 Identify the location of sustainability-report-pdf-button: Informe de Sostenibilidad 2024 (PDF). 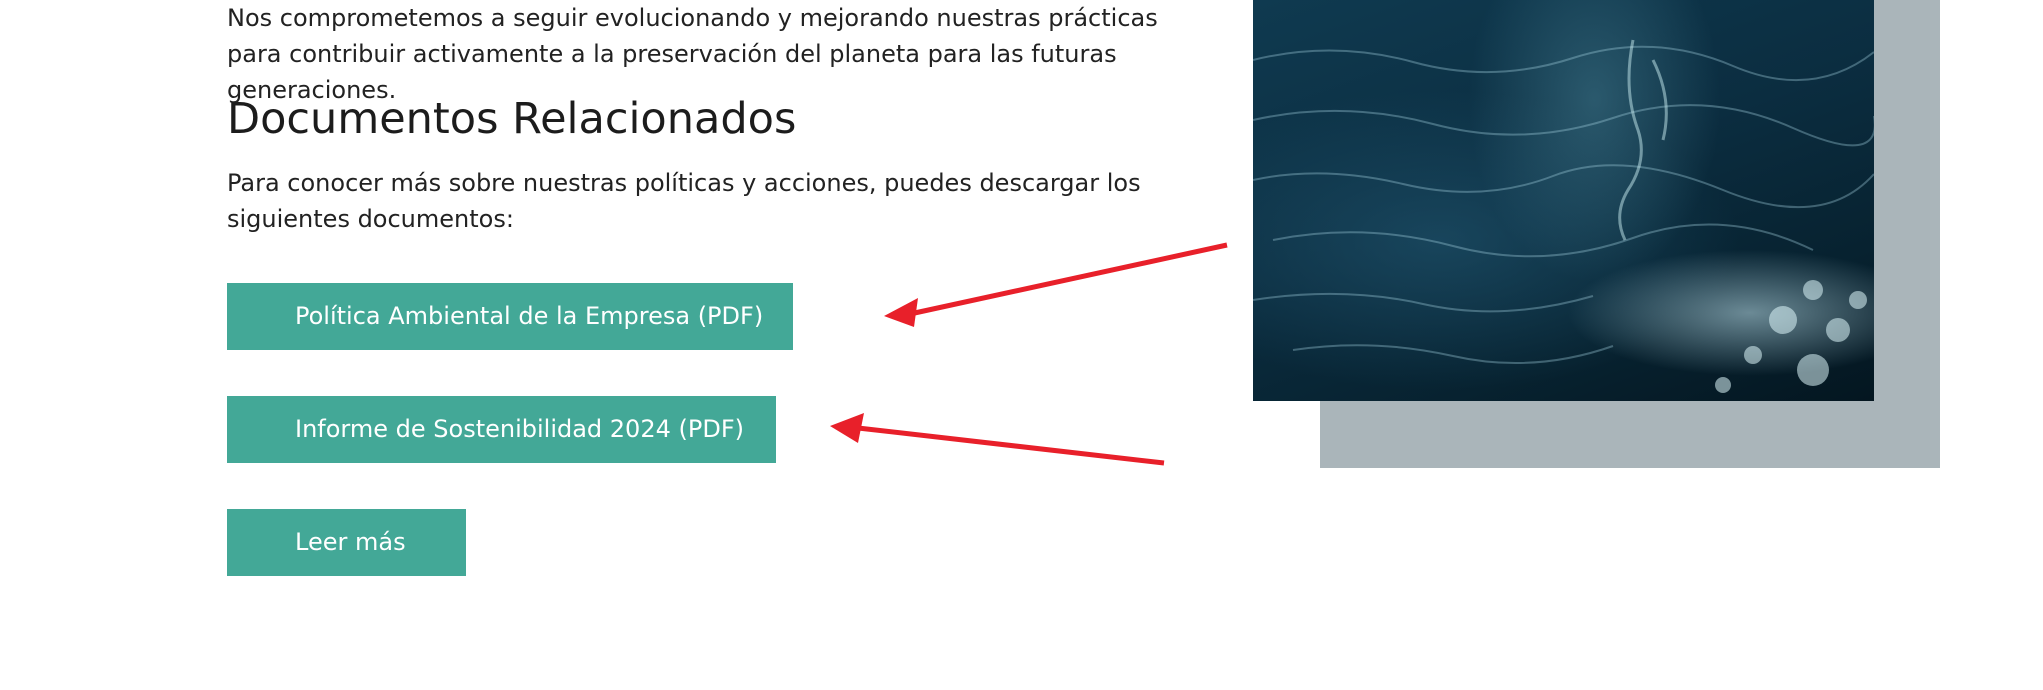
(501, 429).